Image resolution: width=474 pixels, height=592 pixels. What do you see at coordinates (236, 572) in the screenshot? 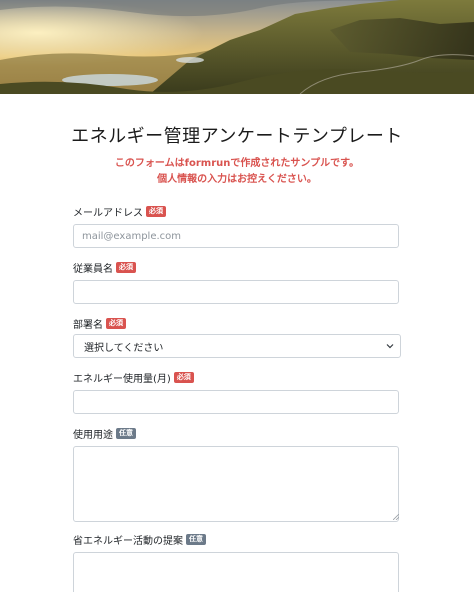
I see `energy-saving-textarea` at bounding box center [236, 572].